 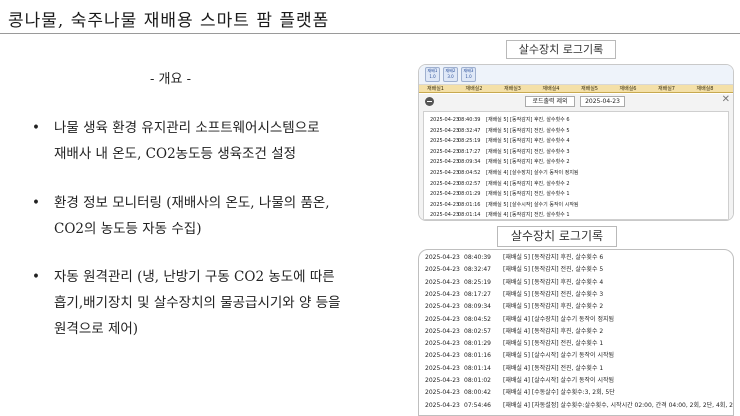 I want to click on room-tab: 재배실2, so click(x=474, y=89).